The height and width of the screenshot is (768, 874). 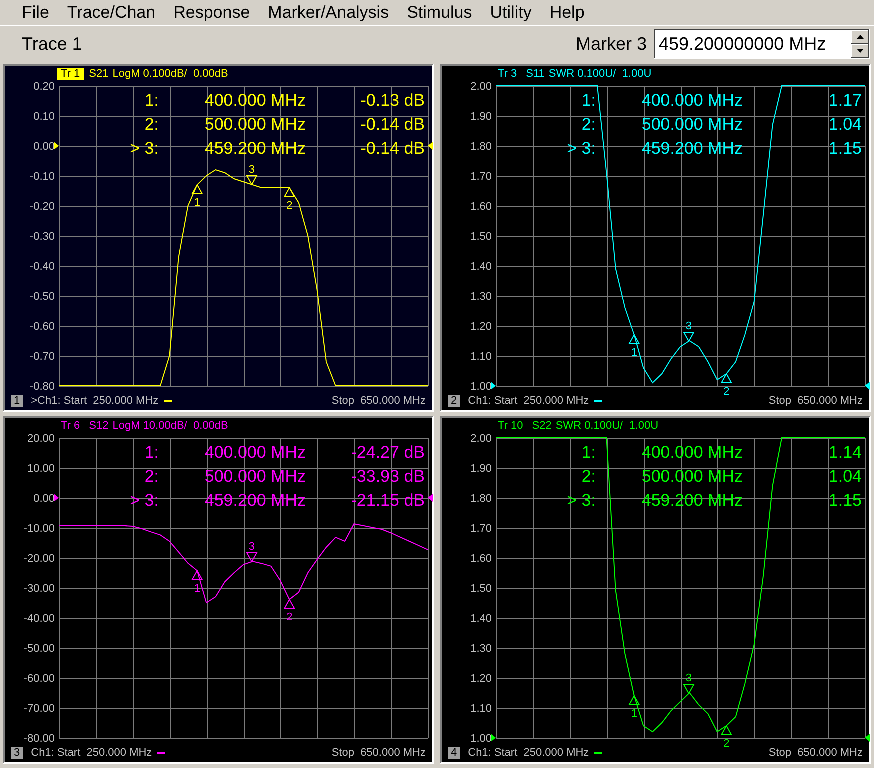 I want to click on menu-item: File, so click(x=37, y=12).